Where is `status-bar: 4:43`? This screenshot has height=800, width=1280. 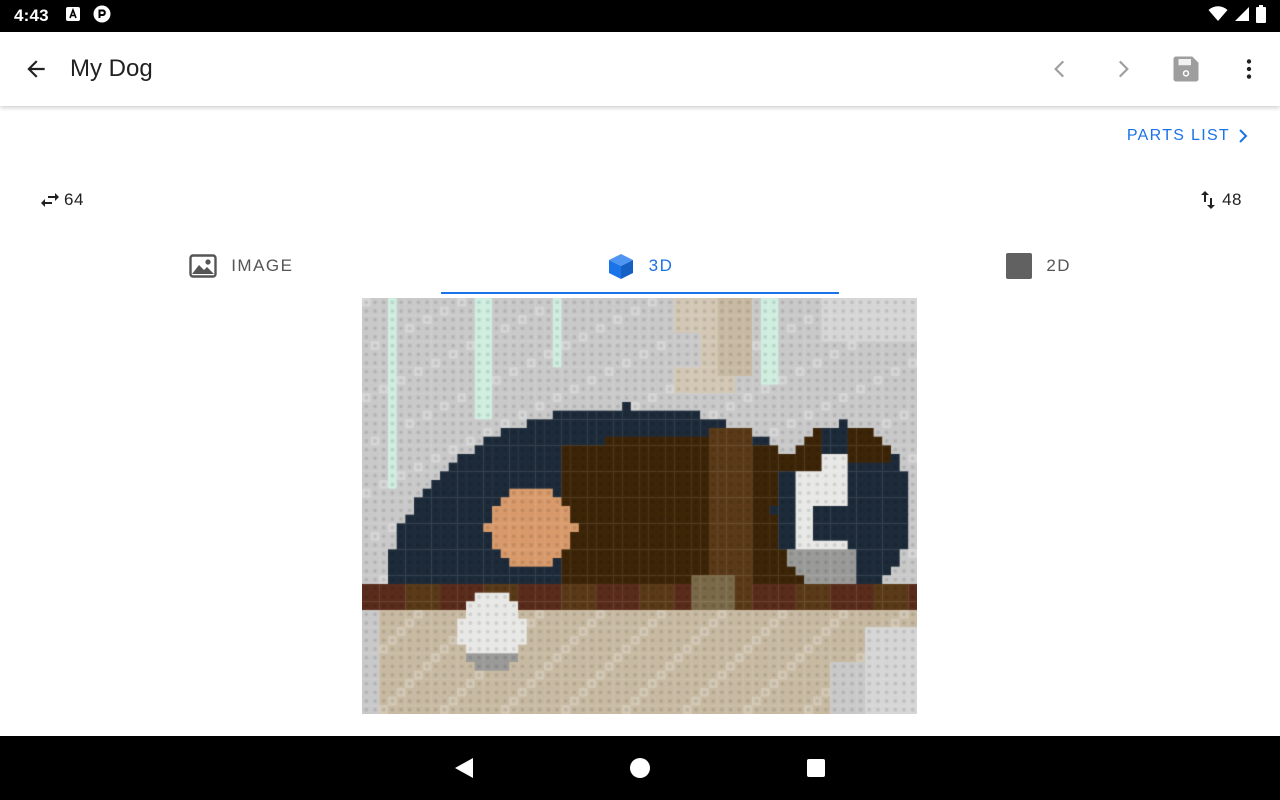
status-bar: 4:43 is located at coordinates (640, 16).